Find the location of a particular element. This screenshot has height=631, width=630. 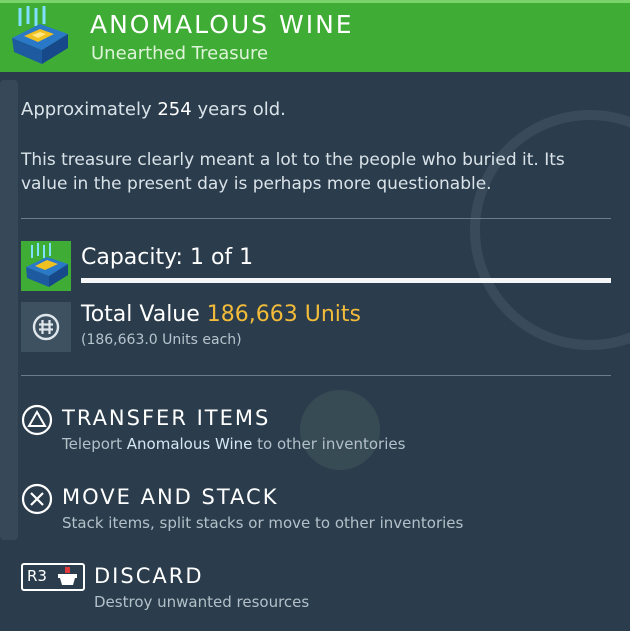

capacity-bar is located at coordinates (346, 280).